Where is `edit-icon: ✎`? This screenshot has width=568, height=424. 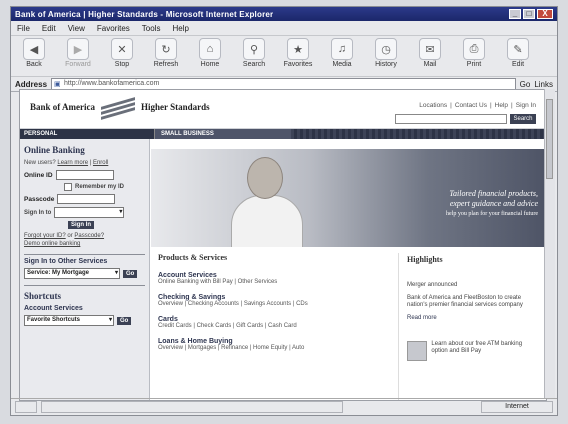 edit-icon: ✎ is located at coordinates (518, 49).